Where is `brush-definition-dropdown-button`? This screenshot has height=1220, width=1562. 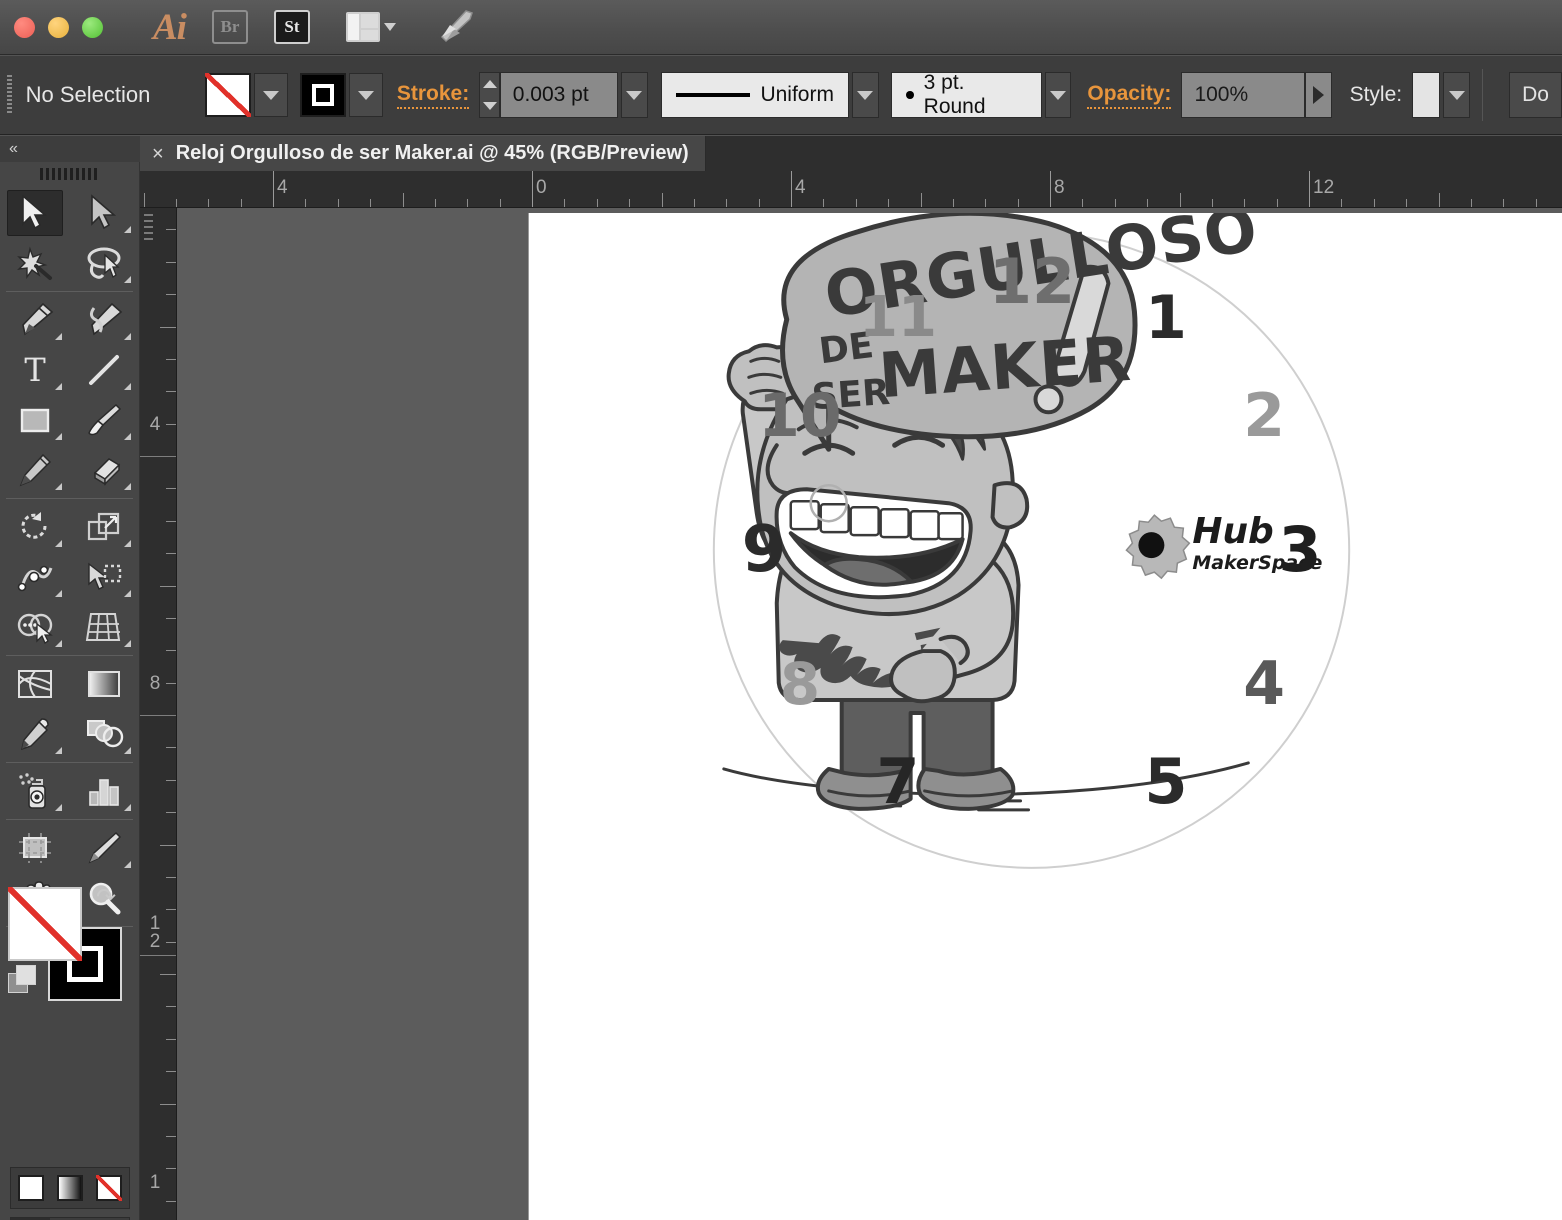
brush-definition-dropdown-button is located at coordinates (1058, 95).